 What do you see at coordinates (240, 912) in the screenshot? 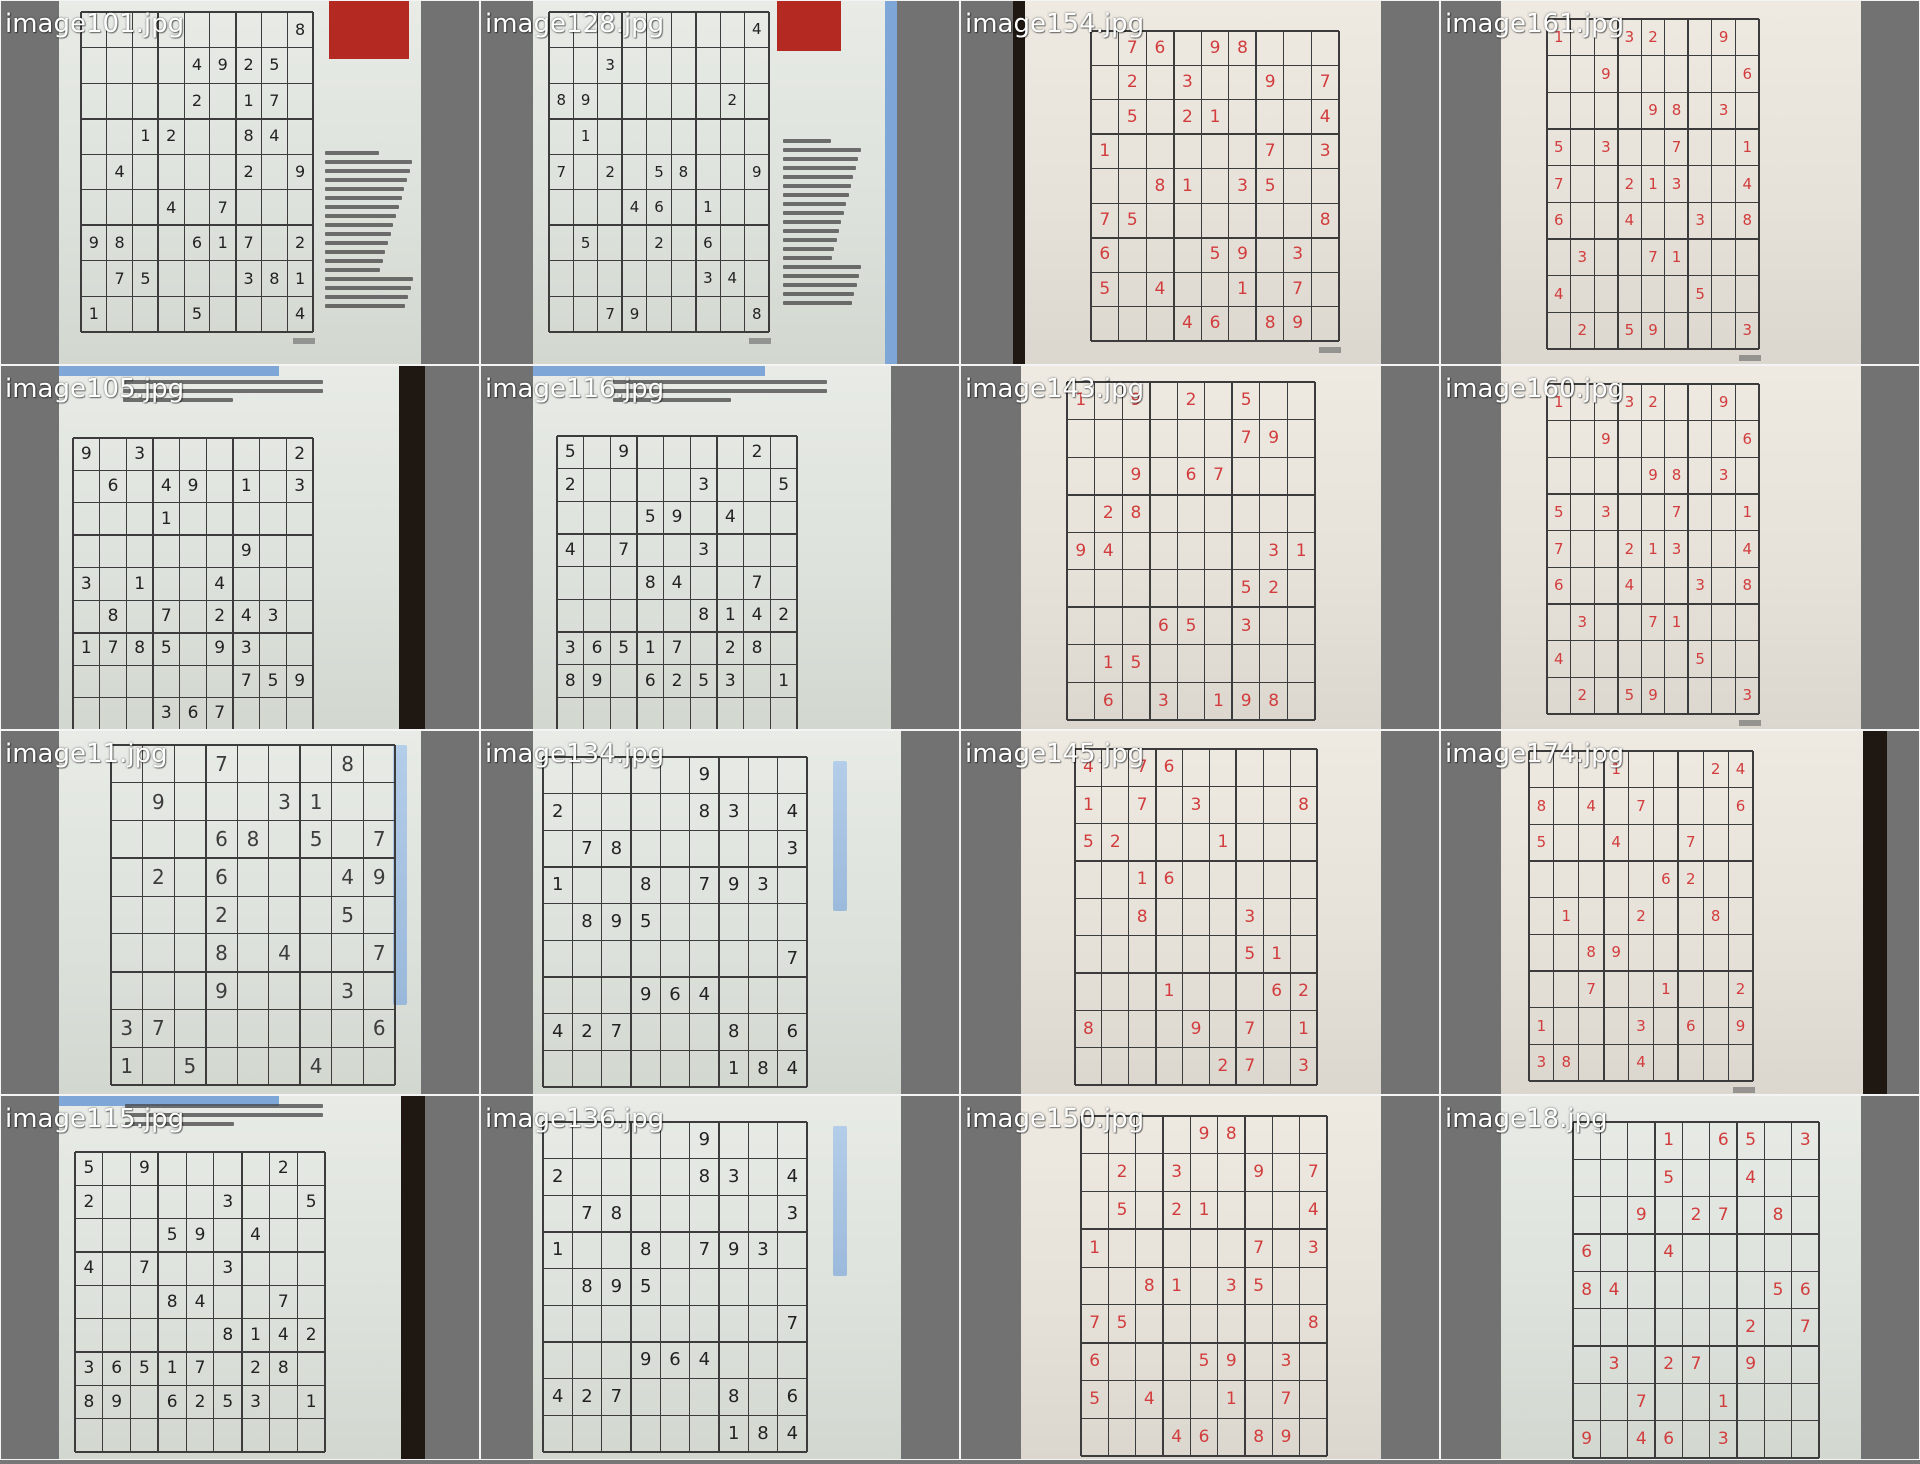
I see `image-tile: 7 8 9 3 1 6 8 5 7 2 6 4 9 2 5 8 4 7 9 3 3 7 6 1 5 4 image11.jpg` at bounding box center [240, 912].